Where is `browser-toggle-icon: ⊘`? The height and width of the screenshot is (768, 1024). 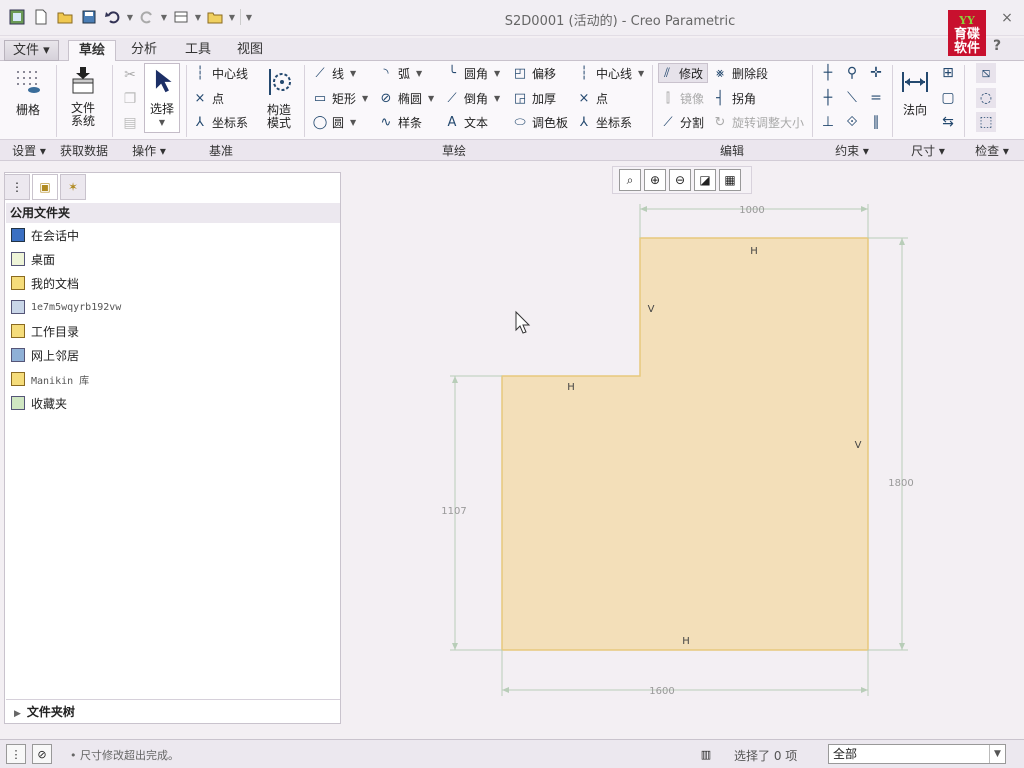
browser-toggle-icon: ⊘ is located at coordinates (42, 754).